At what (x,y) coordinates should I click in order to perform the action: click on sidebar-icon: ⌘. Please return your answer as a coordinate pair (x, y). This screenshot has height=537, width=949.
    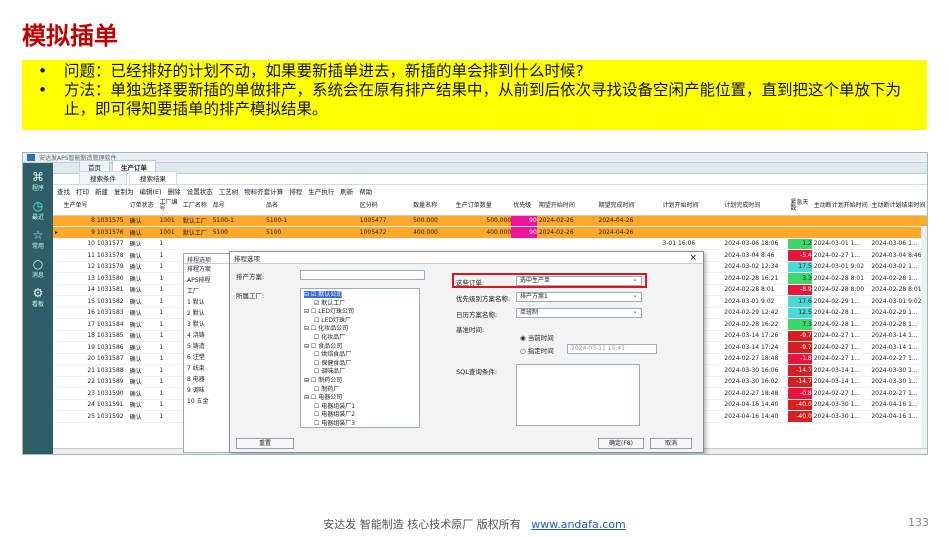
    Looking at the image, I should click on (38, 177).